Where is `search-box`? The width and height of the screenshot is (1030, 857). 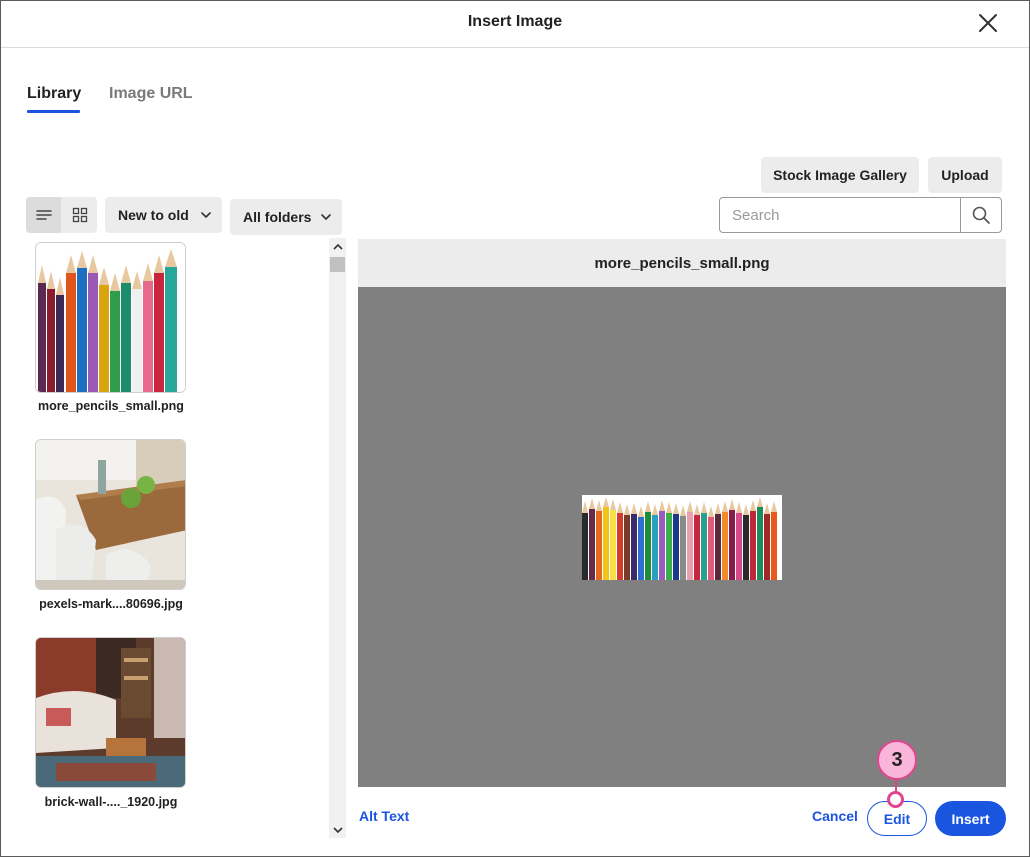 search-box is located at coordinates (860, 215).